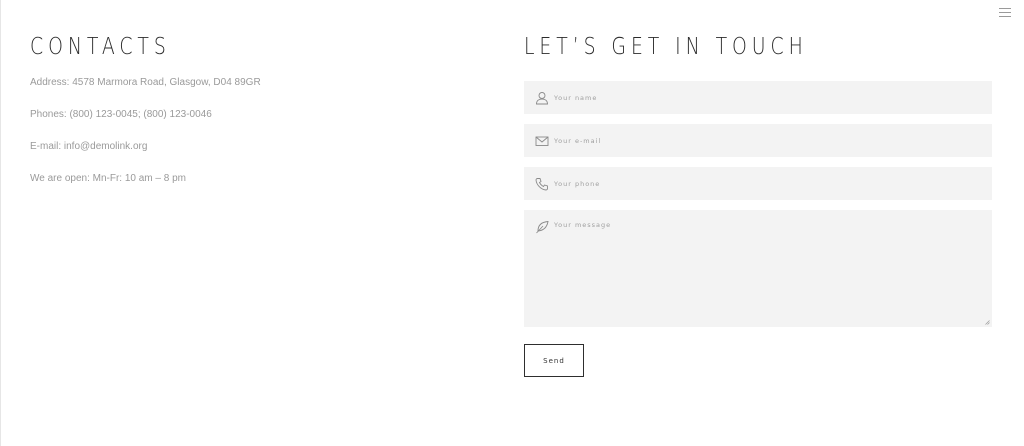 This screenshot has height=446, width=1024. I want to click on feather-icon, so click(542, 227).